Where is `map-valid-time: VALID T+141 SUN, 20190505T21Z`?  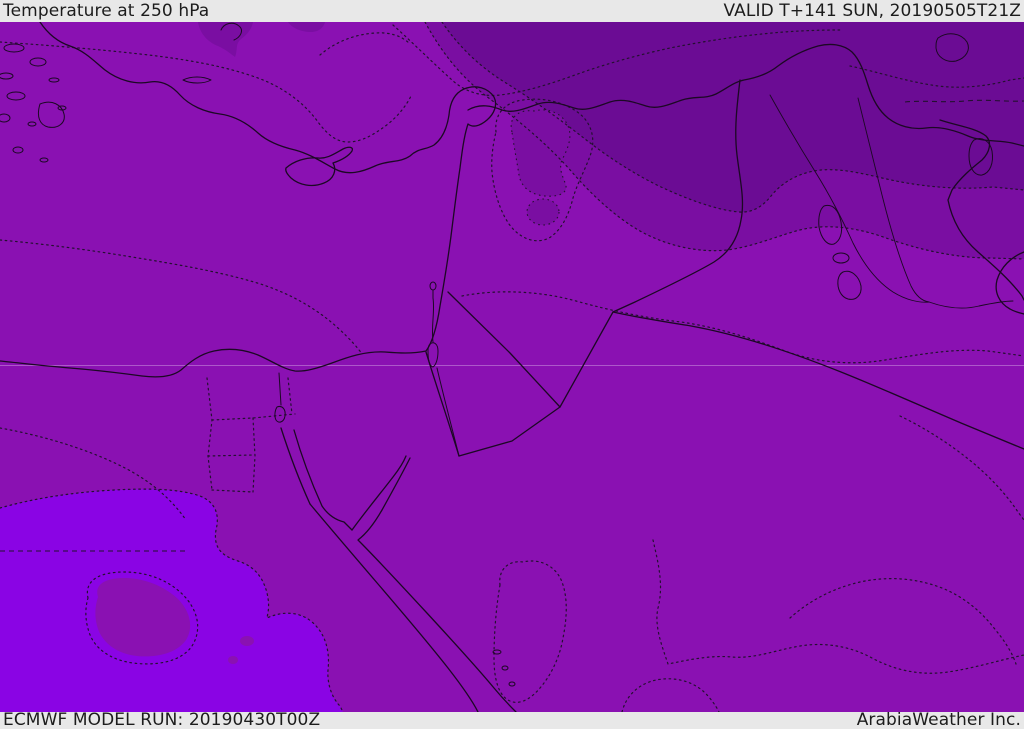
map-valid-time: VALID T+141 SUN, 20190505T21Z is located at coordinates (872, 10).